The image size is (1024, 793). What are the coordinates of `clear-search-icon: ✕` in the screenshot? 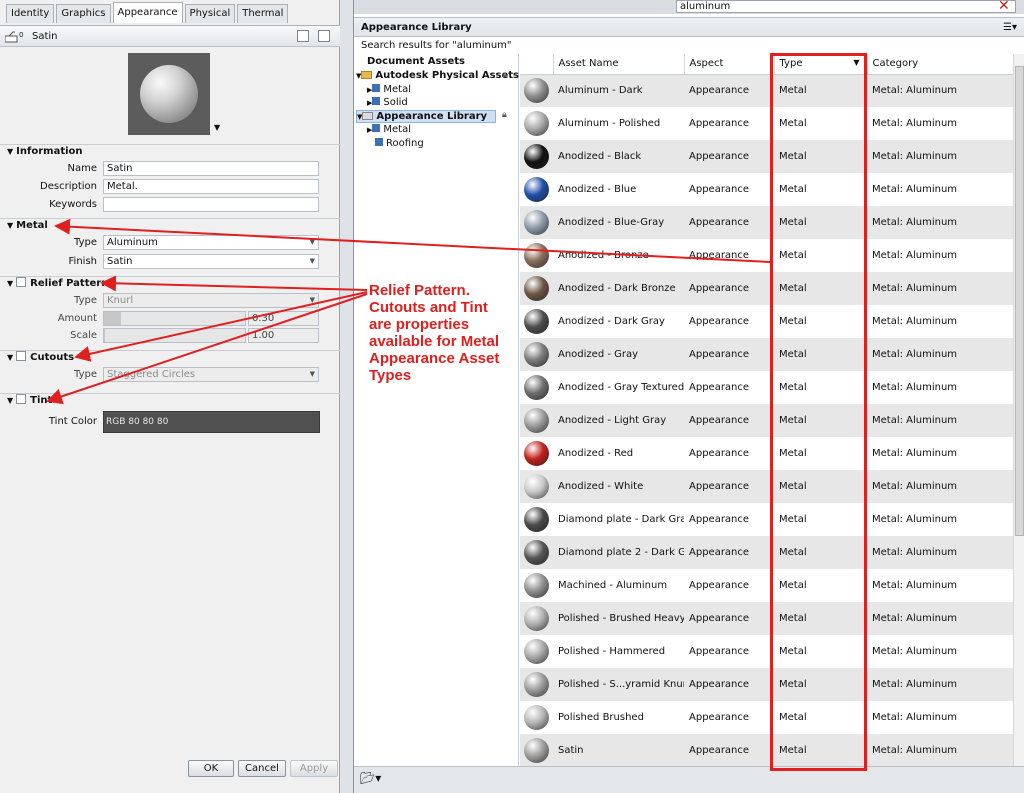 It's located at (1004, 7).